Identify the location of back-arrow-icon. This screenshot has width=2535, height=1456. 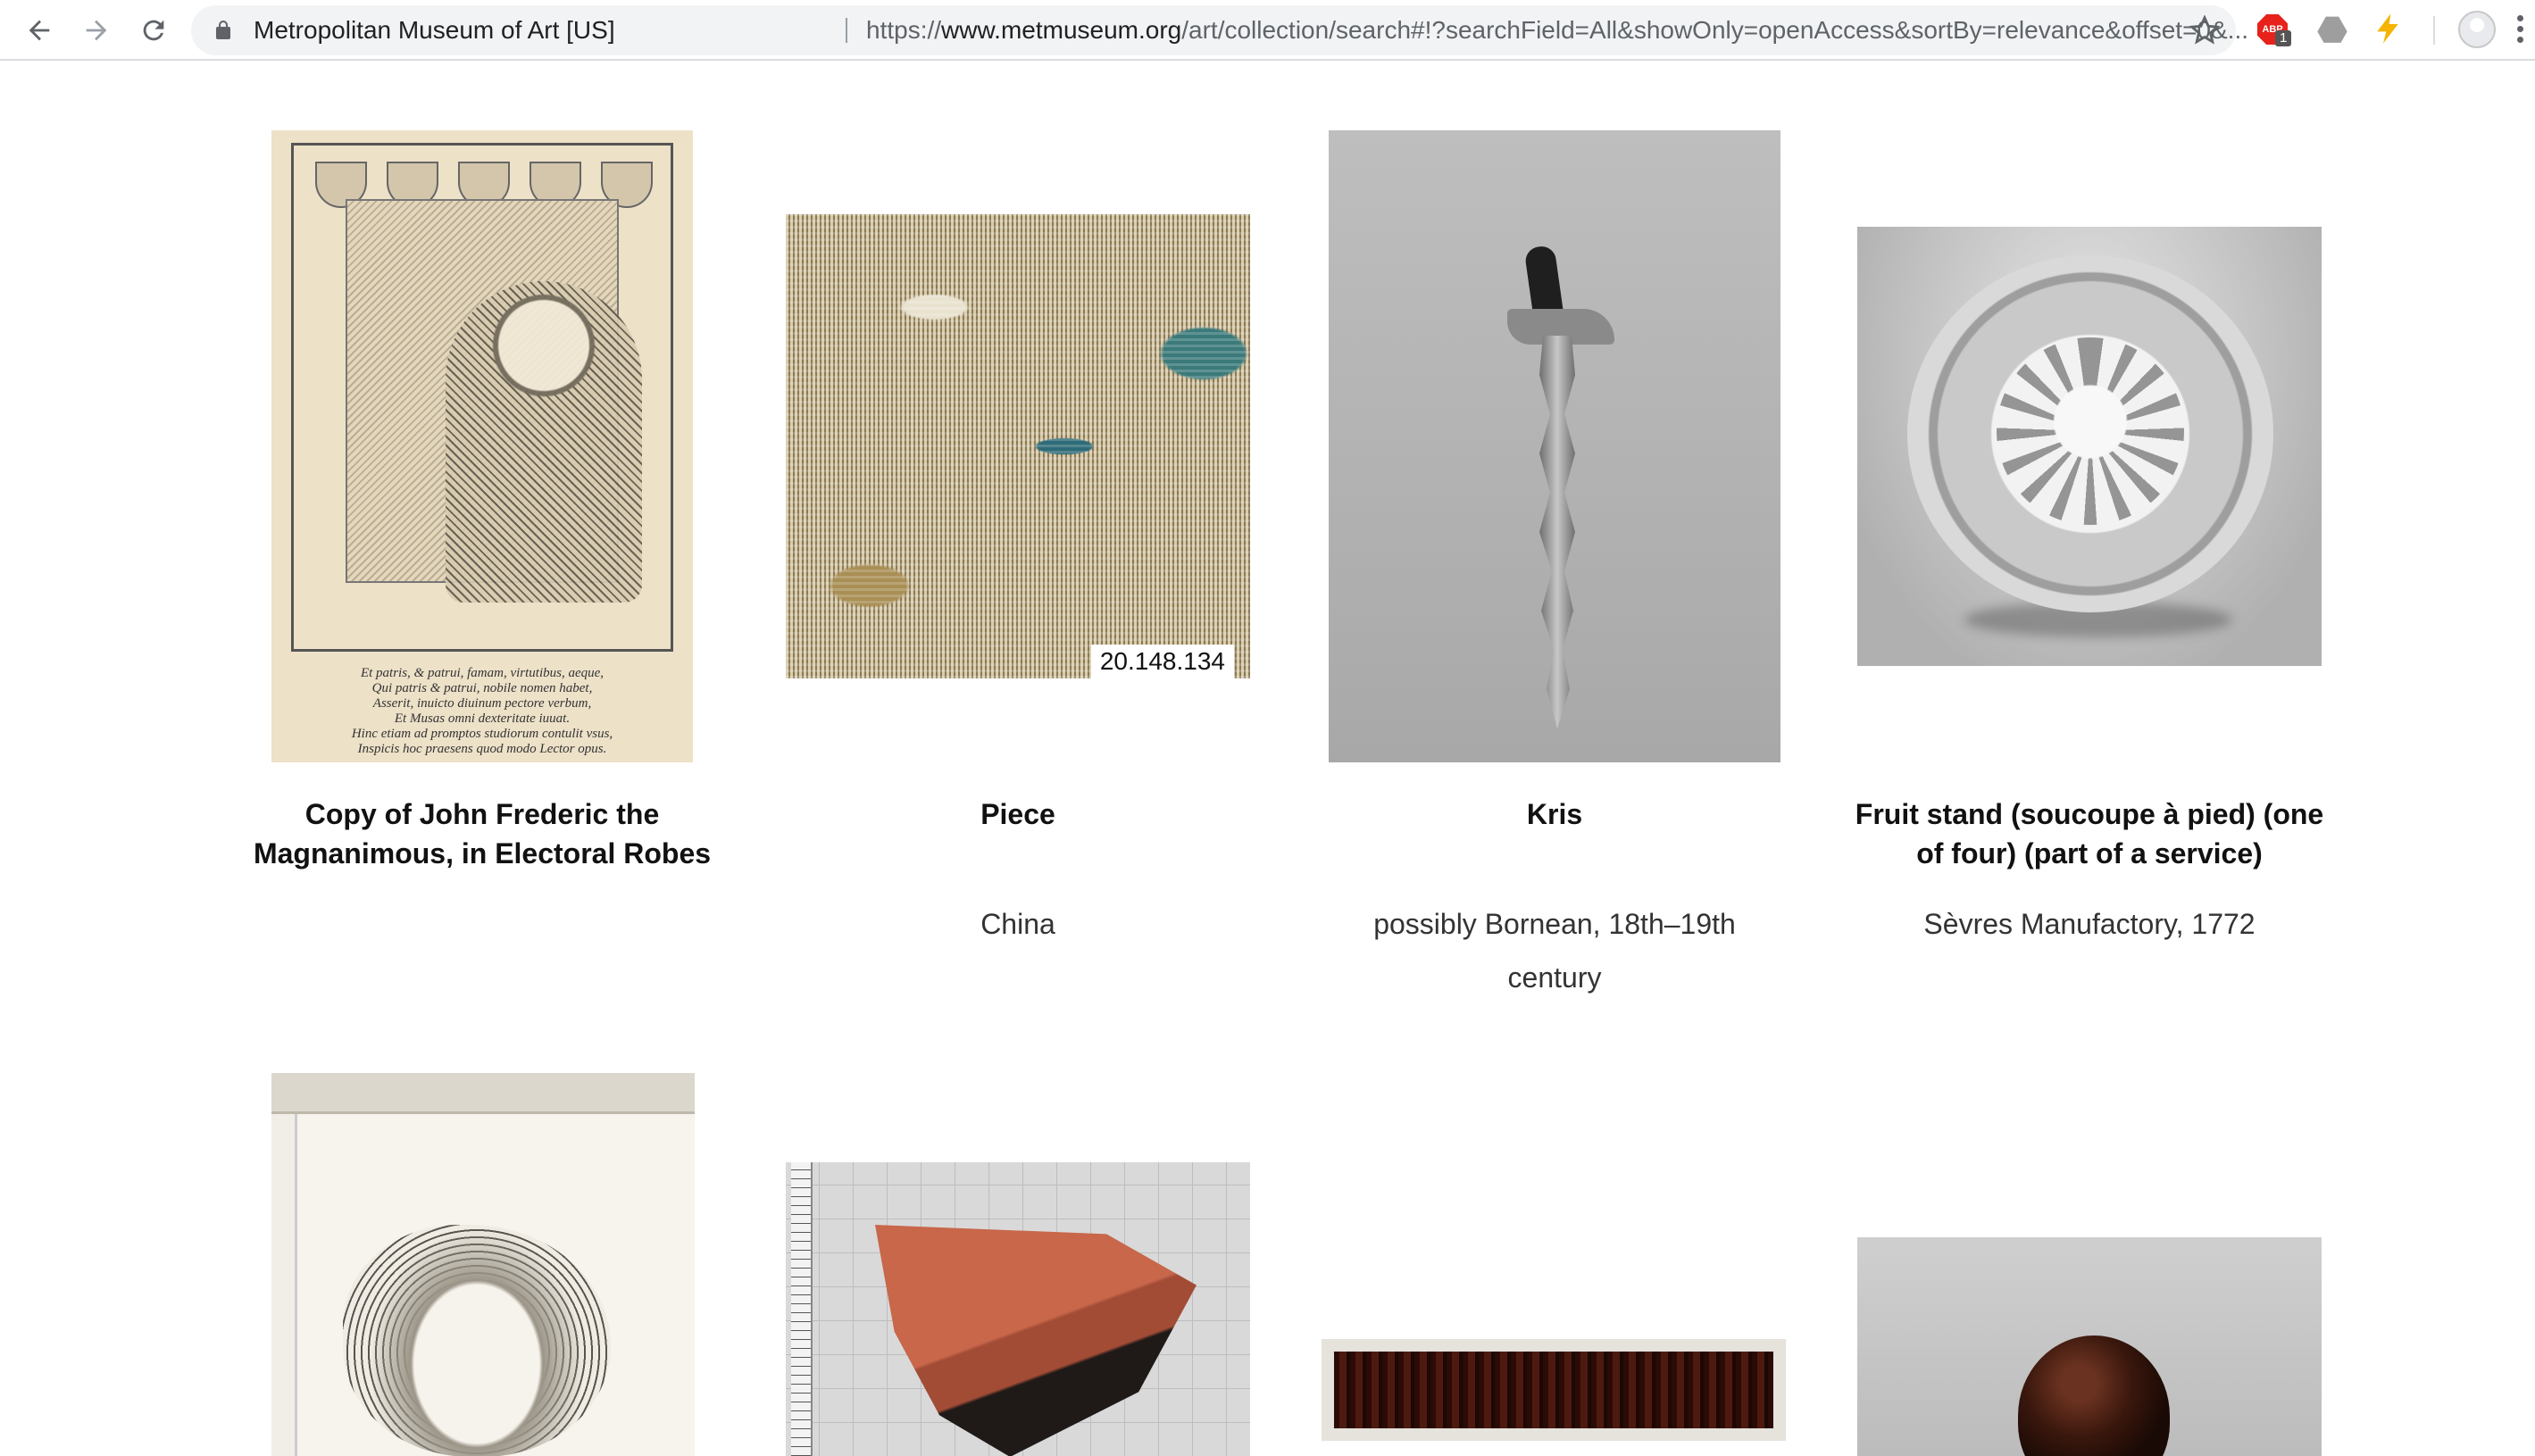
(40, 31).